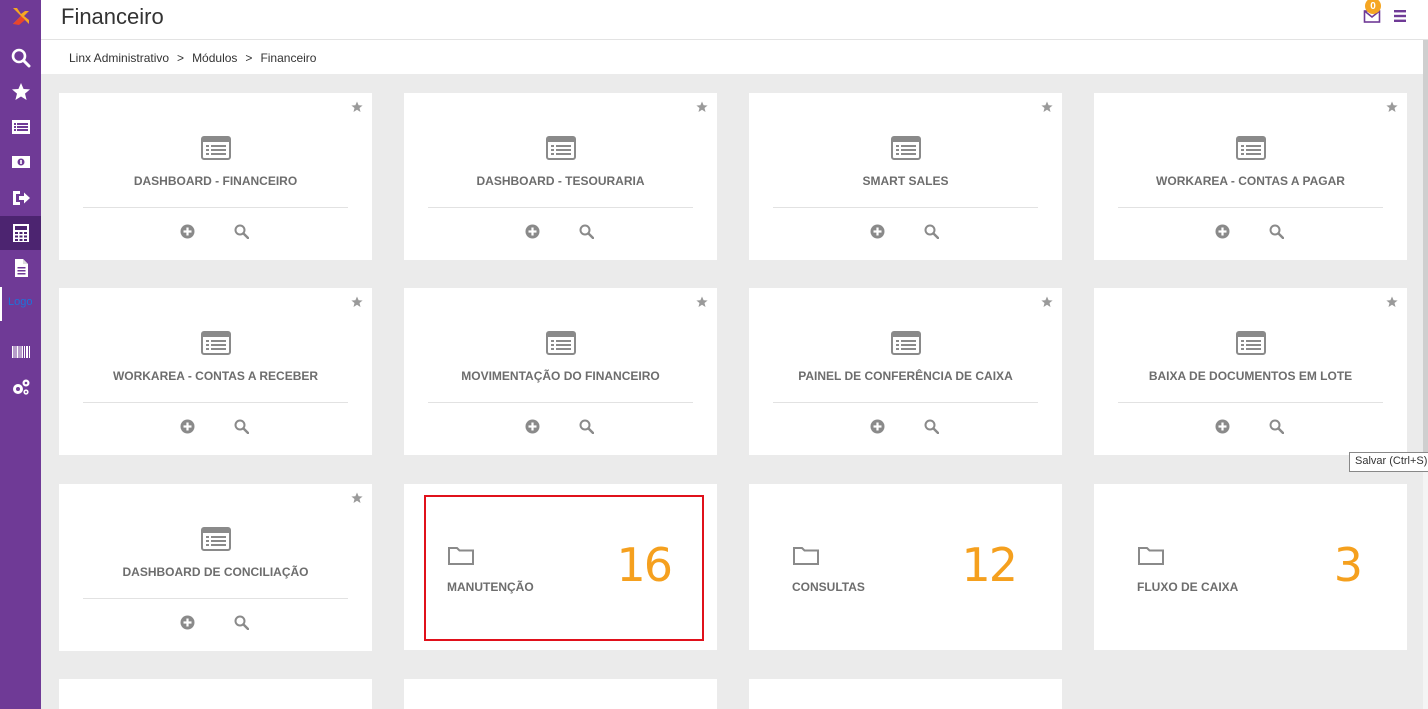 This screenshot has height=709, width=1428. I want to click on module-card-movimentacao-do-financeiro: MOVIMENTAÇÃO DO FINANCEIRO, so click(560, 371).